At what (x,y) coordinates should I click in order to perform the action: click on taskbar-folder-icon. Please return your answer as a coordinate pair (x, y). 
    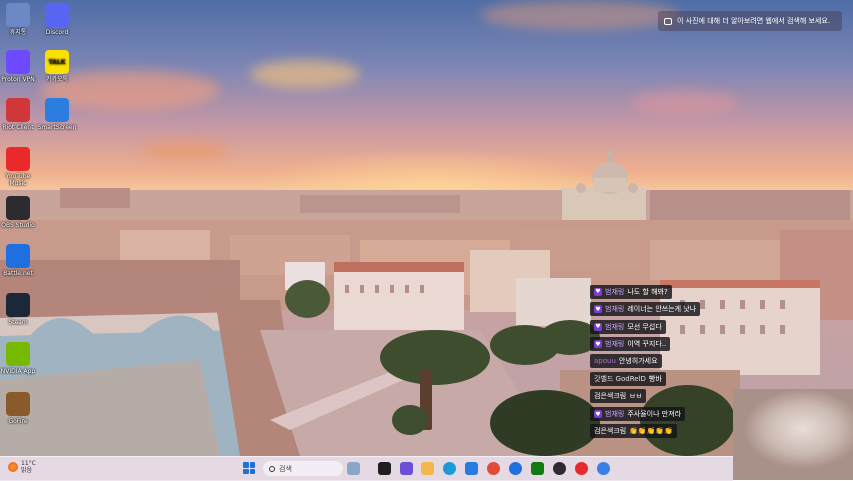
    Looking at the image, I should click on (427, 468).